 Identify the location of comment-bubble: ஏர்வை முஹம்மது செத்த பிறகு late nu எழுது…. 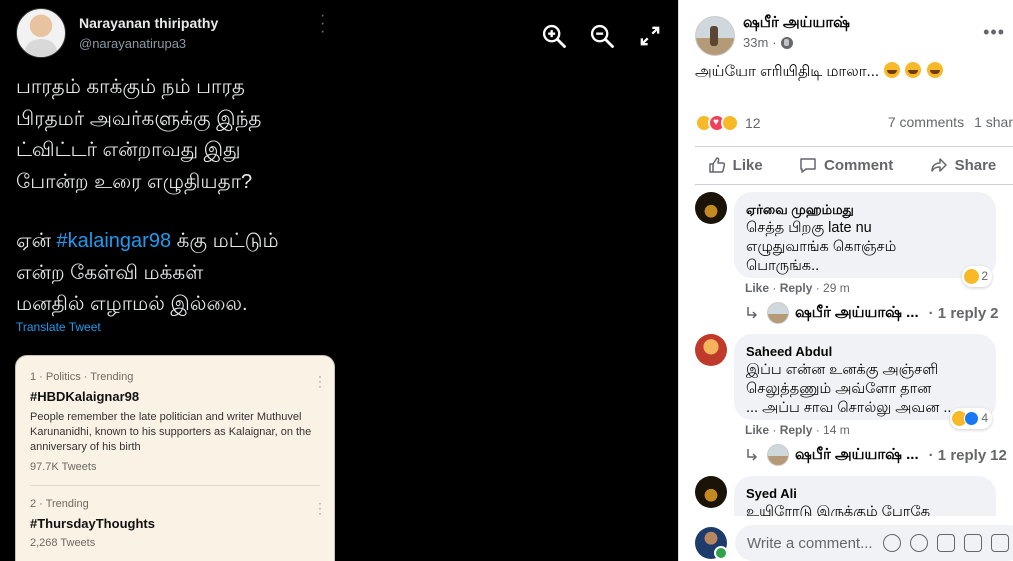
(865, 239).